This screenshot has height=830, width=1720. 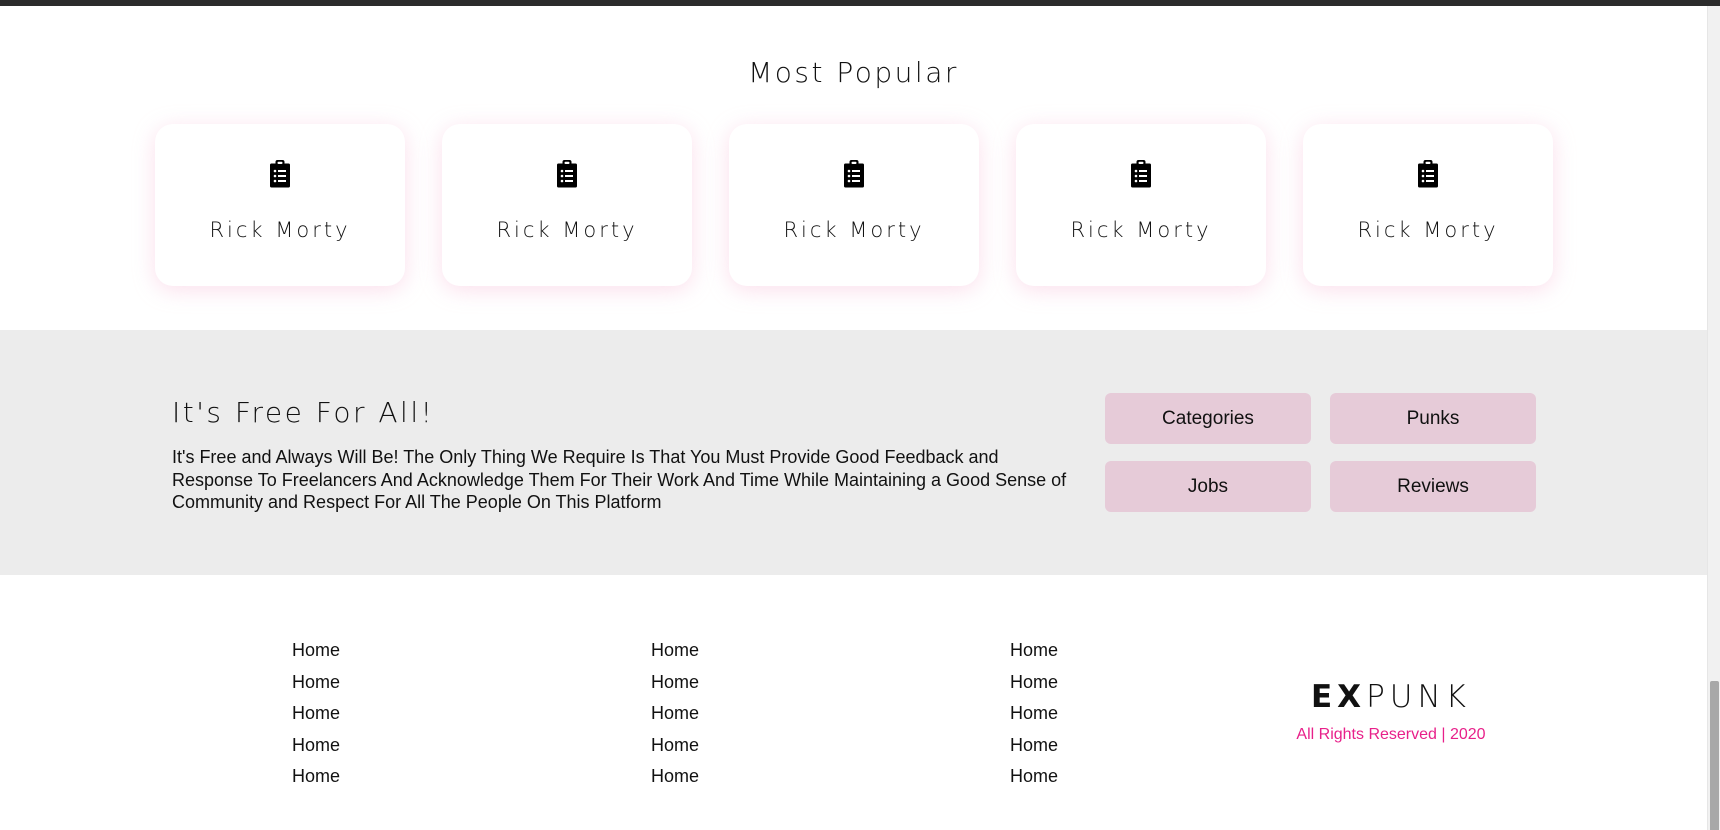 I want to click on copyright-text: All Rights Reserved | 2020, so click(x=1391, y=734).